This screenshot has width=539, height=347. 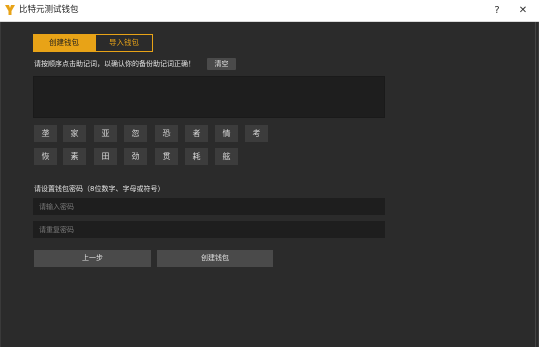 I want to click on mnemonic-word: 舷, so click(x=226, y=156).